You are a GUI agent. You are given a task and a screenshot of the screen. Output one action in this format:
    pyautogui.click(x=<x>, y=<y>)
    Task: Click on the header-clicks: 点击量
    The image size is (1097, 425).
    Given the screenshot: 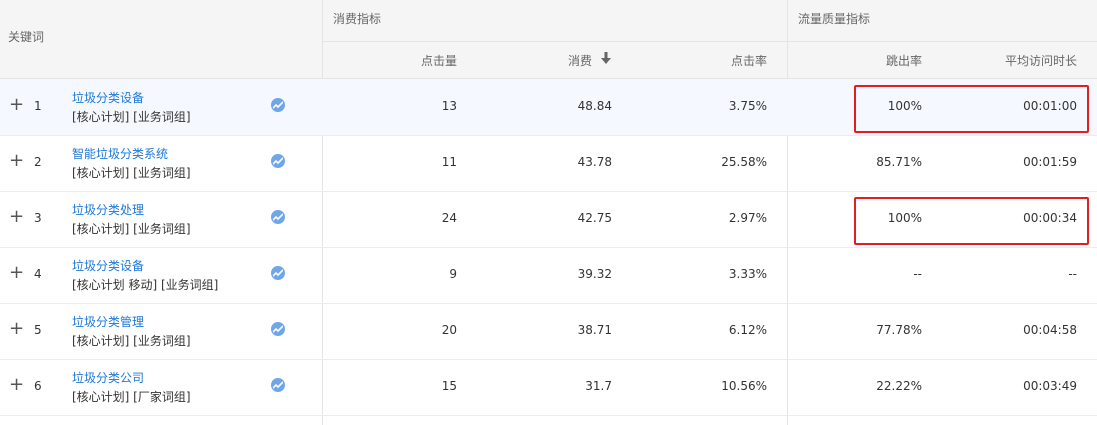 What is the action you would take?
    pyautogui.click(x=439, y=60)
    